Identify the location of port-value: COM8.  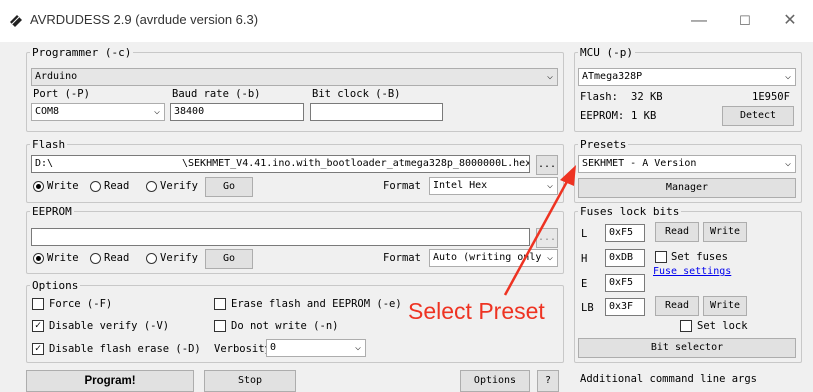
(47, 111).